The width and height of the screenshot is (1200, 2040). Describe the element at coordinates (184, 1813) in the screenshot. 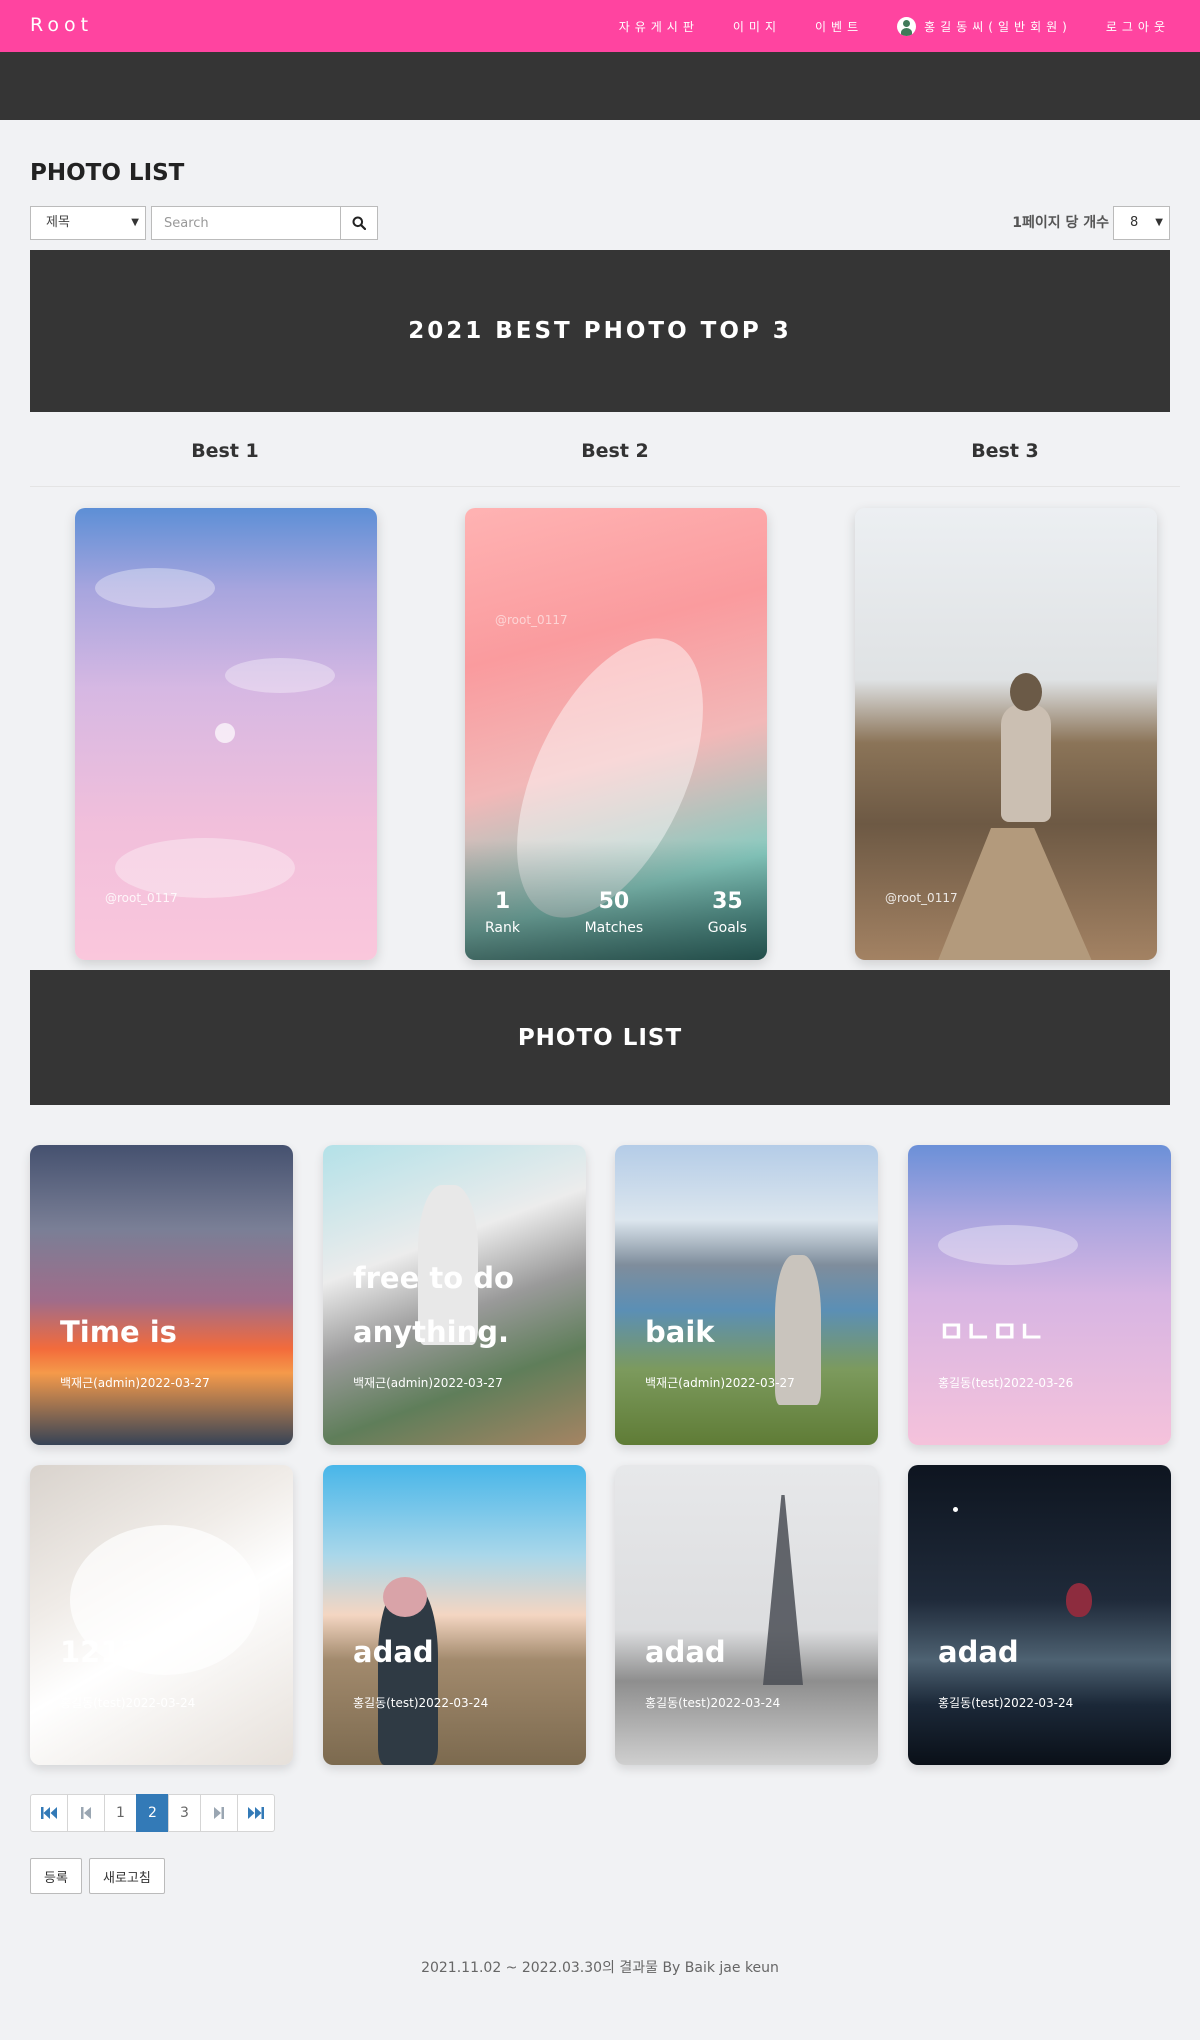

I see `page-3-button: 3` at that location.